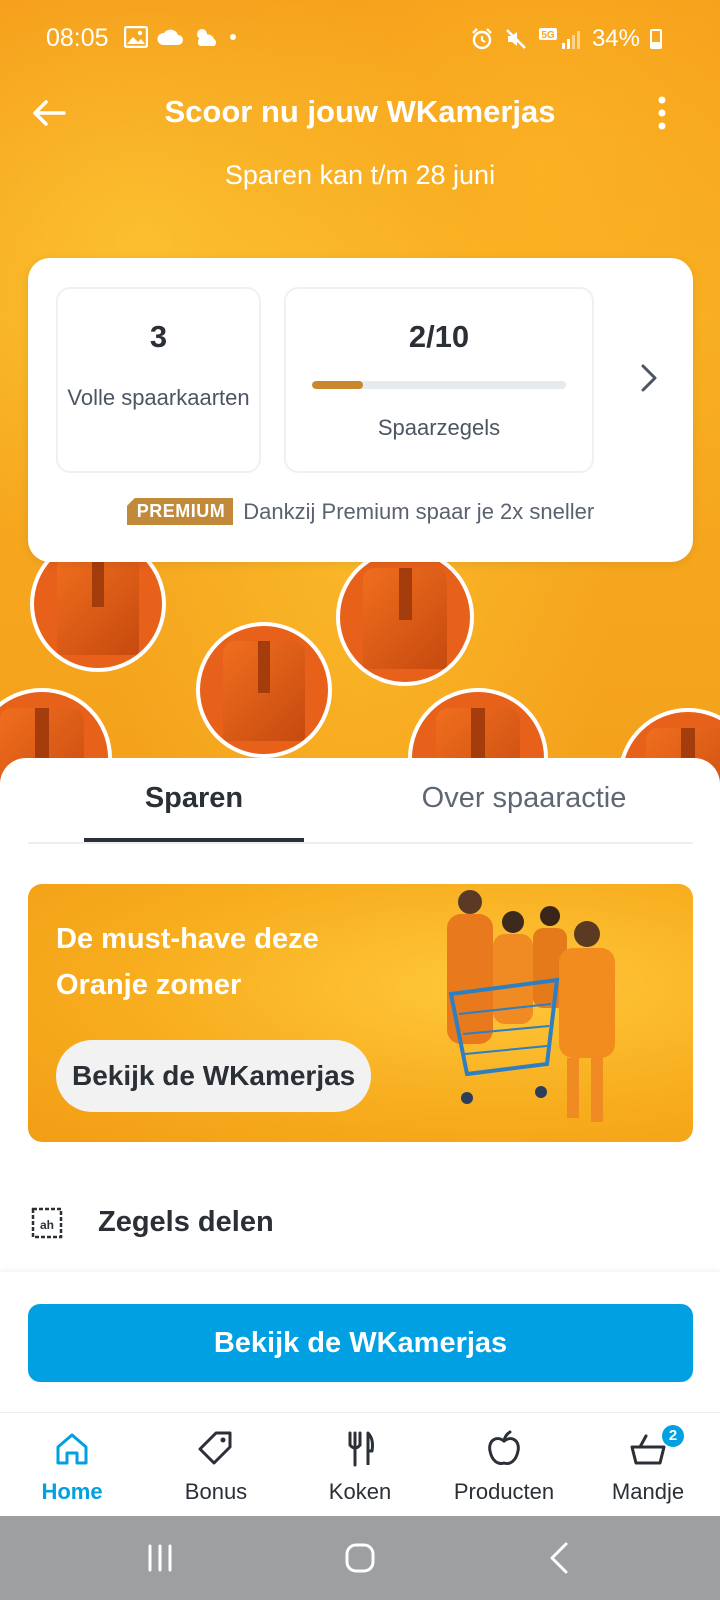  What do you see at coordinates (439, 427) in the screenshot?
I see `stamps-label: Spaarzegels` at bounding box center [439, 427].